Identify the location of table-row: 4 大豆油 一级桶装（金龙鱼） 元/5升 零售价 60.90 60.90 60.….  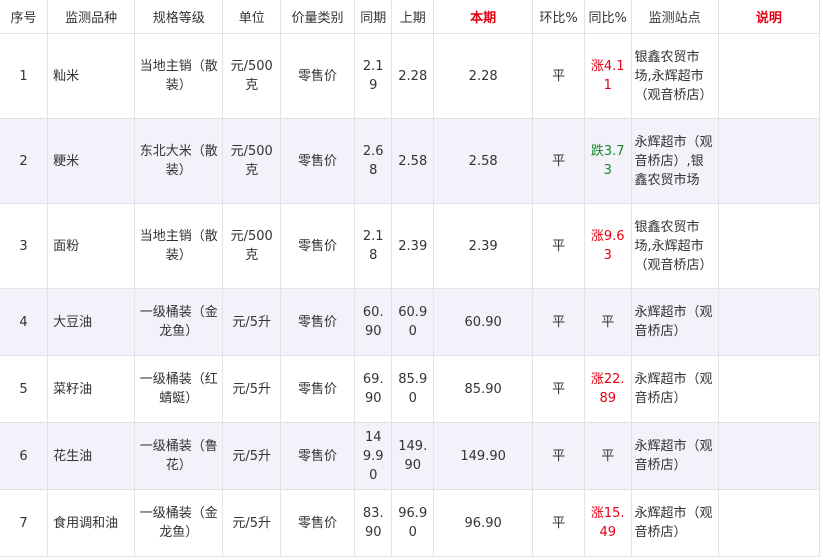
(410, 322).